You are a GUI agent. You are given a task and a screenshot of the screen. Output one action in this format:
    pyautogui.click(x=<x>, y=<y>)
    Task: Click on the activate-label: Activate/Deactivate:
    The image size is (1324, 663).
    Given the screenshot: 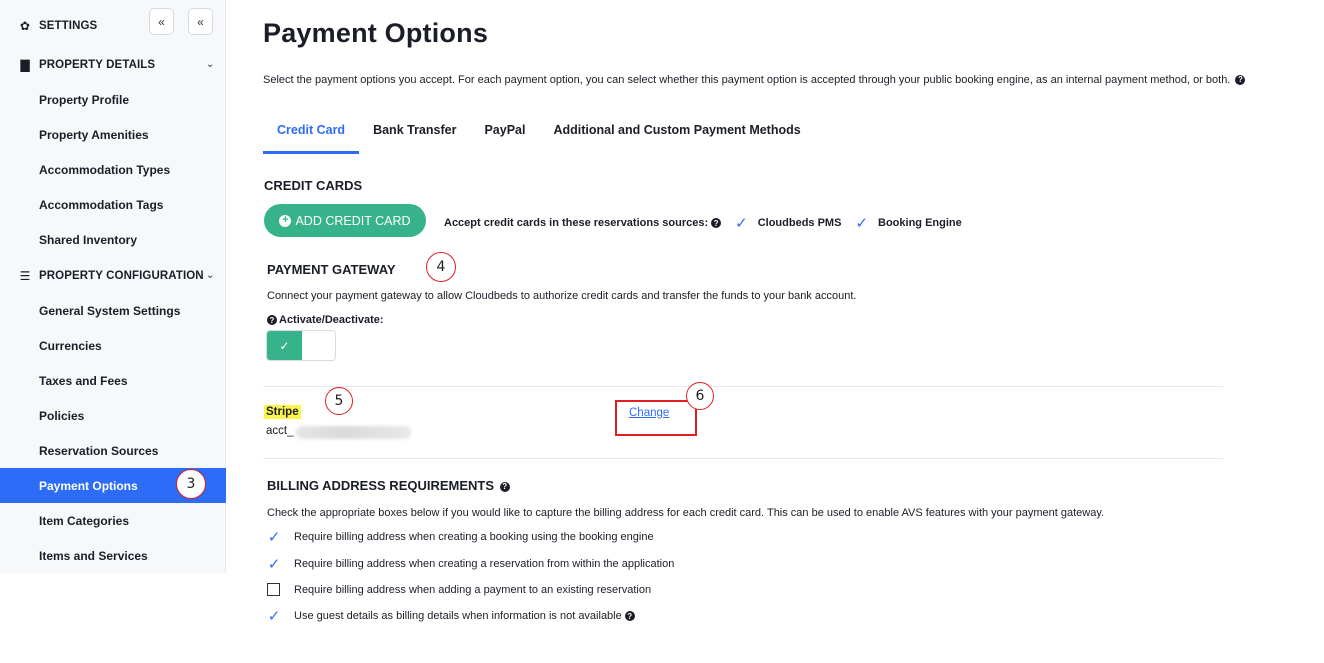 What is the action you would take?
    pyautogui.click(x=331, y=320)
    